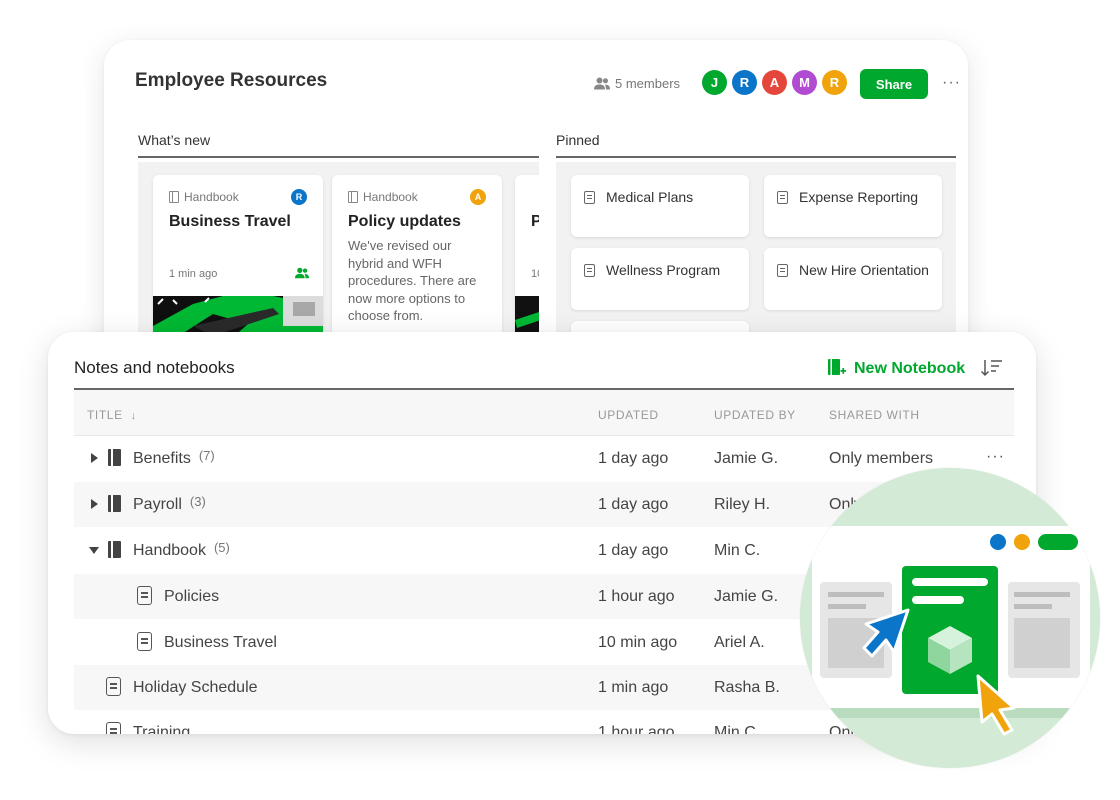 This screenshot has height=800, width=1120. I want to click on row-title: Holiday Schedule, so click(195, 687).